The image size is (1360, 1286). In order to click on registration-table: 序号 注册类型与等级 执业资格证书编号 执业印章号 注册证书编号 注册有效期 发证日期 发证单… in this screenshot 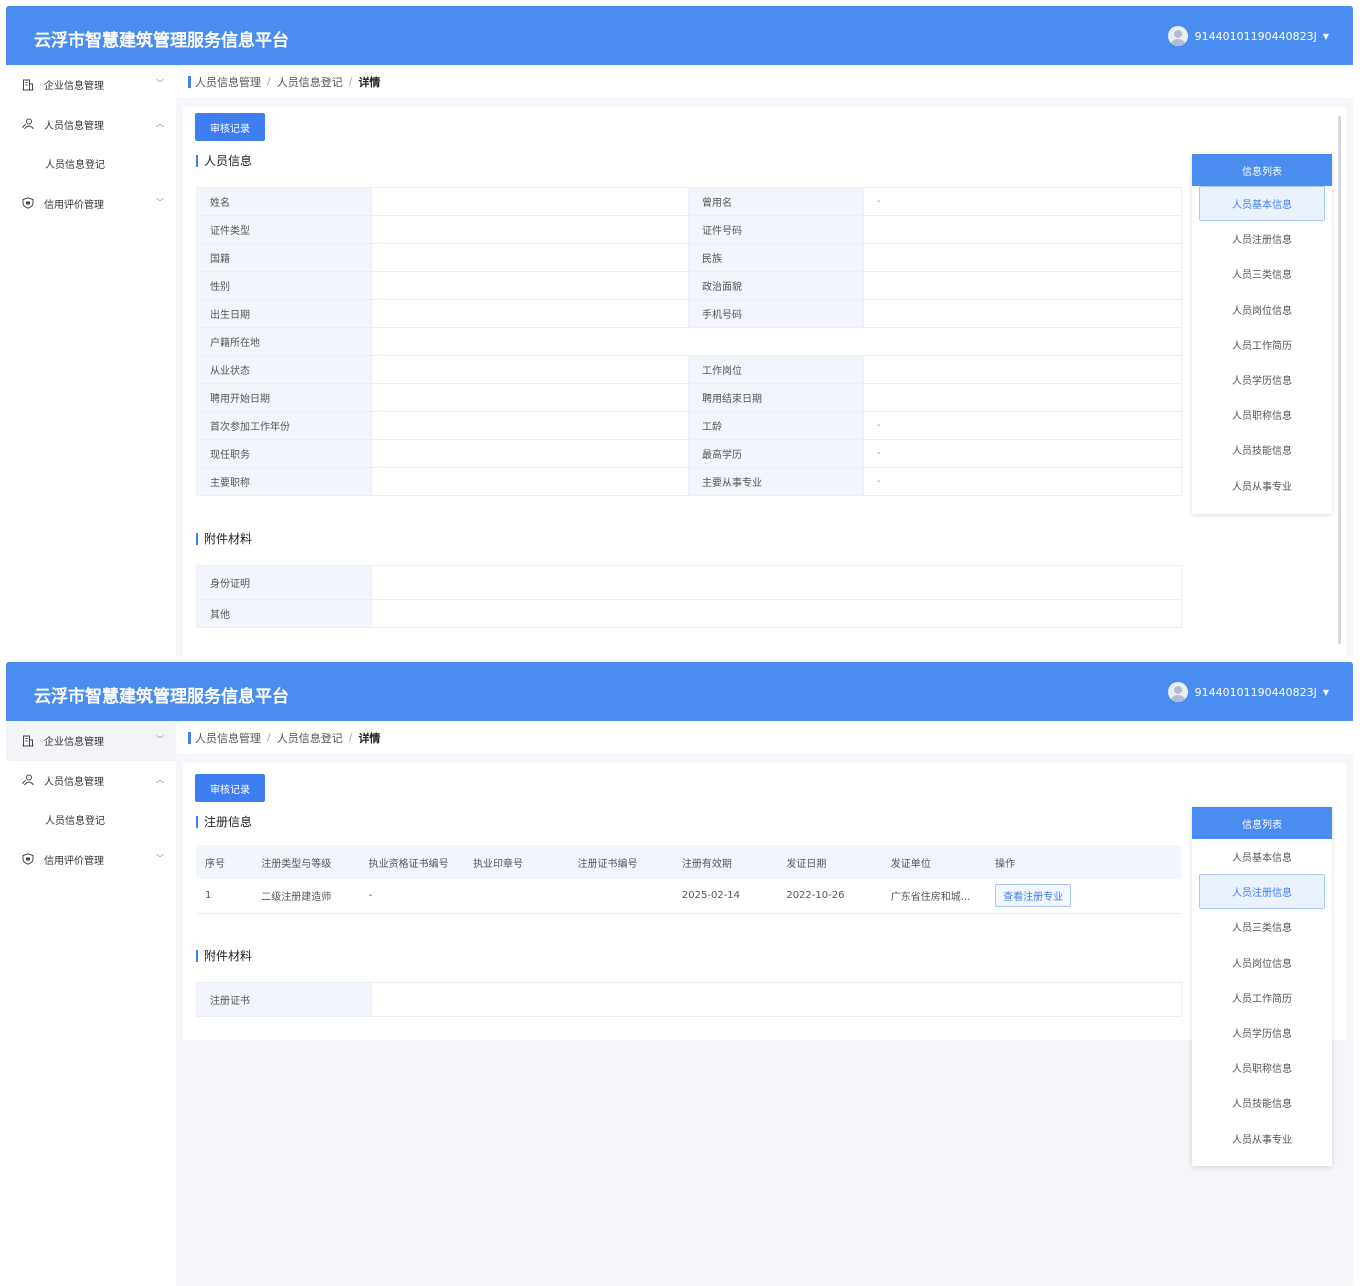, I will do `click(688, 879)`.